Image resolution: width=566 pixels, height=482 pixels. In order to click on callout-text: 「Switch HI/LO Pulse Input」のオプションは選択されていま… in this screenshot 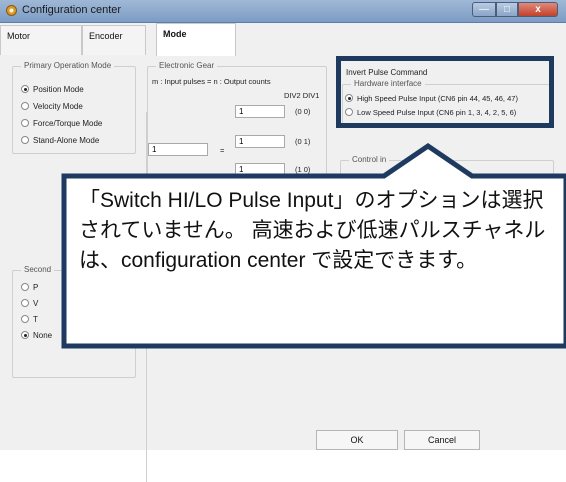, I will do `click(312, 230)`.